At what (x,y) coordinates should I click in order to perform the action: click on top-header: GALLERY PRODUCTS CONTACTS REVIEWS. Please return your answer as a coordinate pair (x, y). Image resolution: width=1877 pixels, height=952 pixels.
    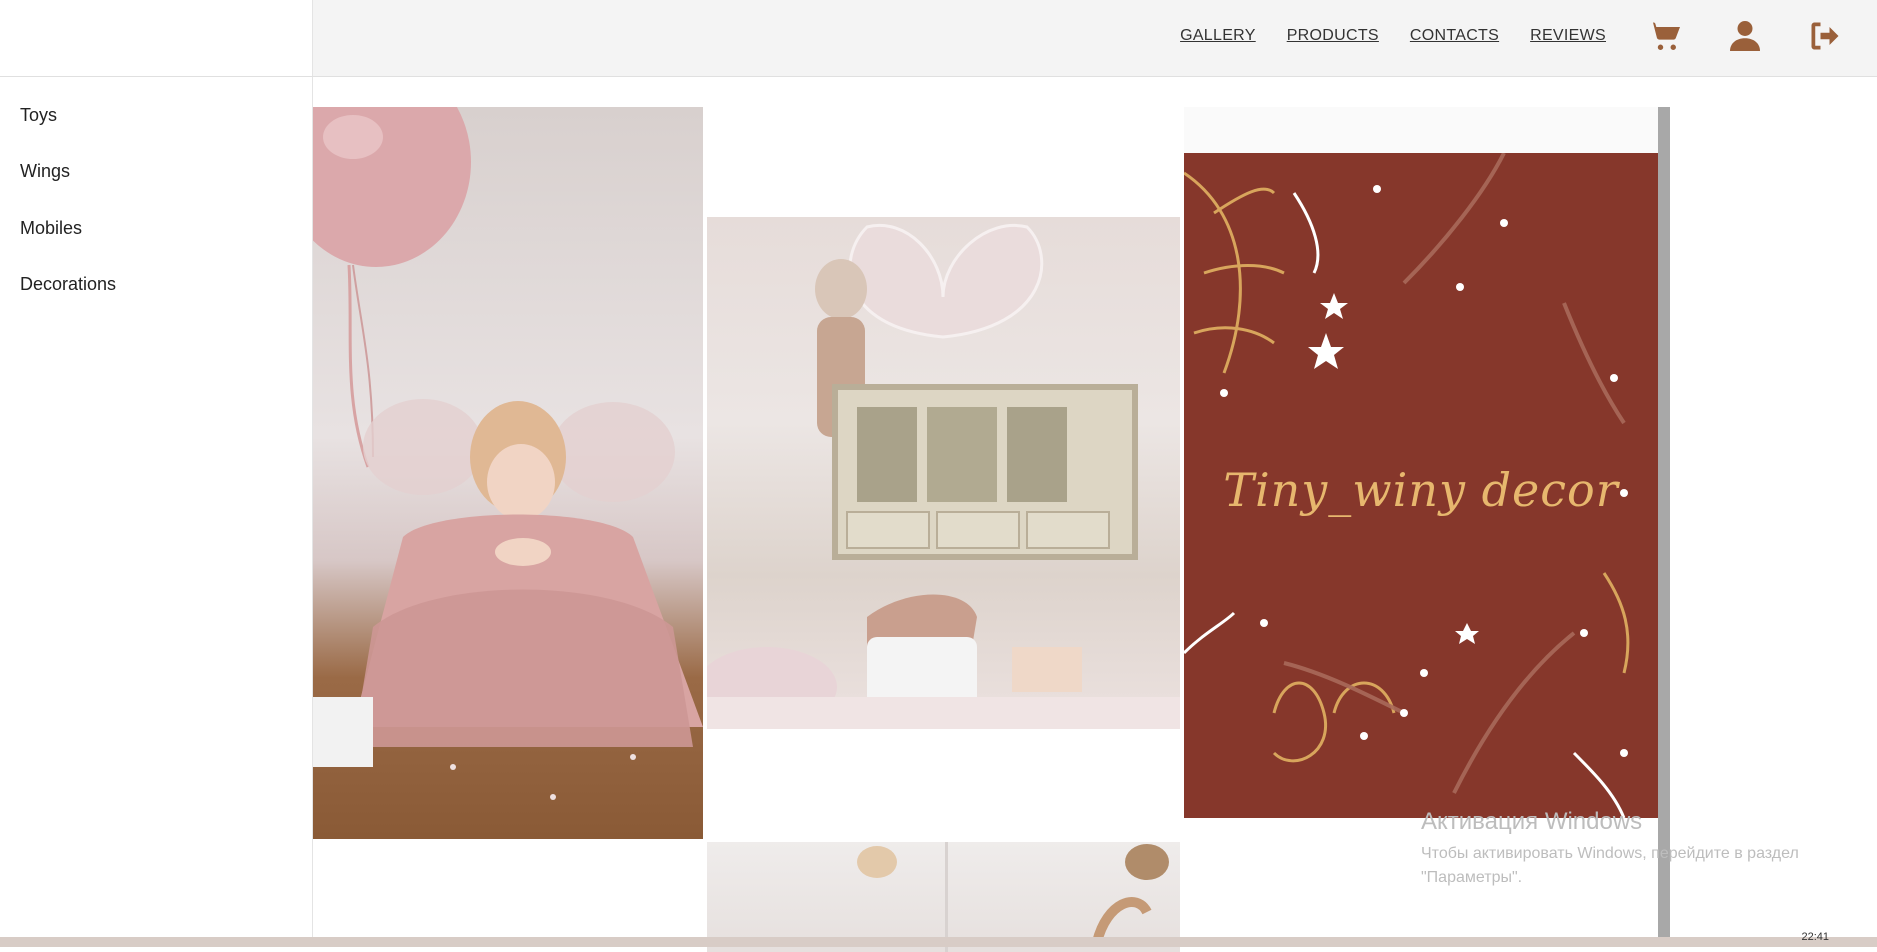
    Looking at the image, I should click on (938, 38).